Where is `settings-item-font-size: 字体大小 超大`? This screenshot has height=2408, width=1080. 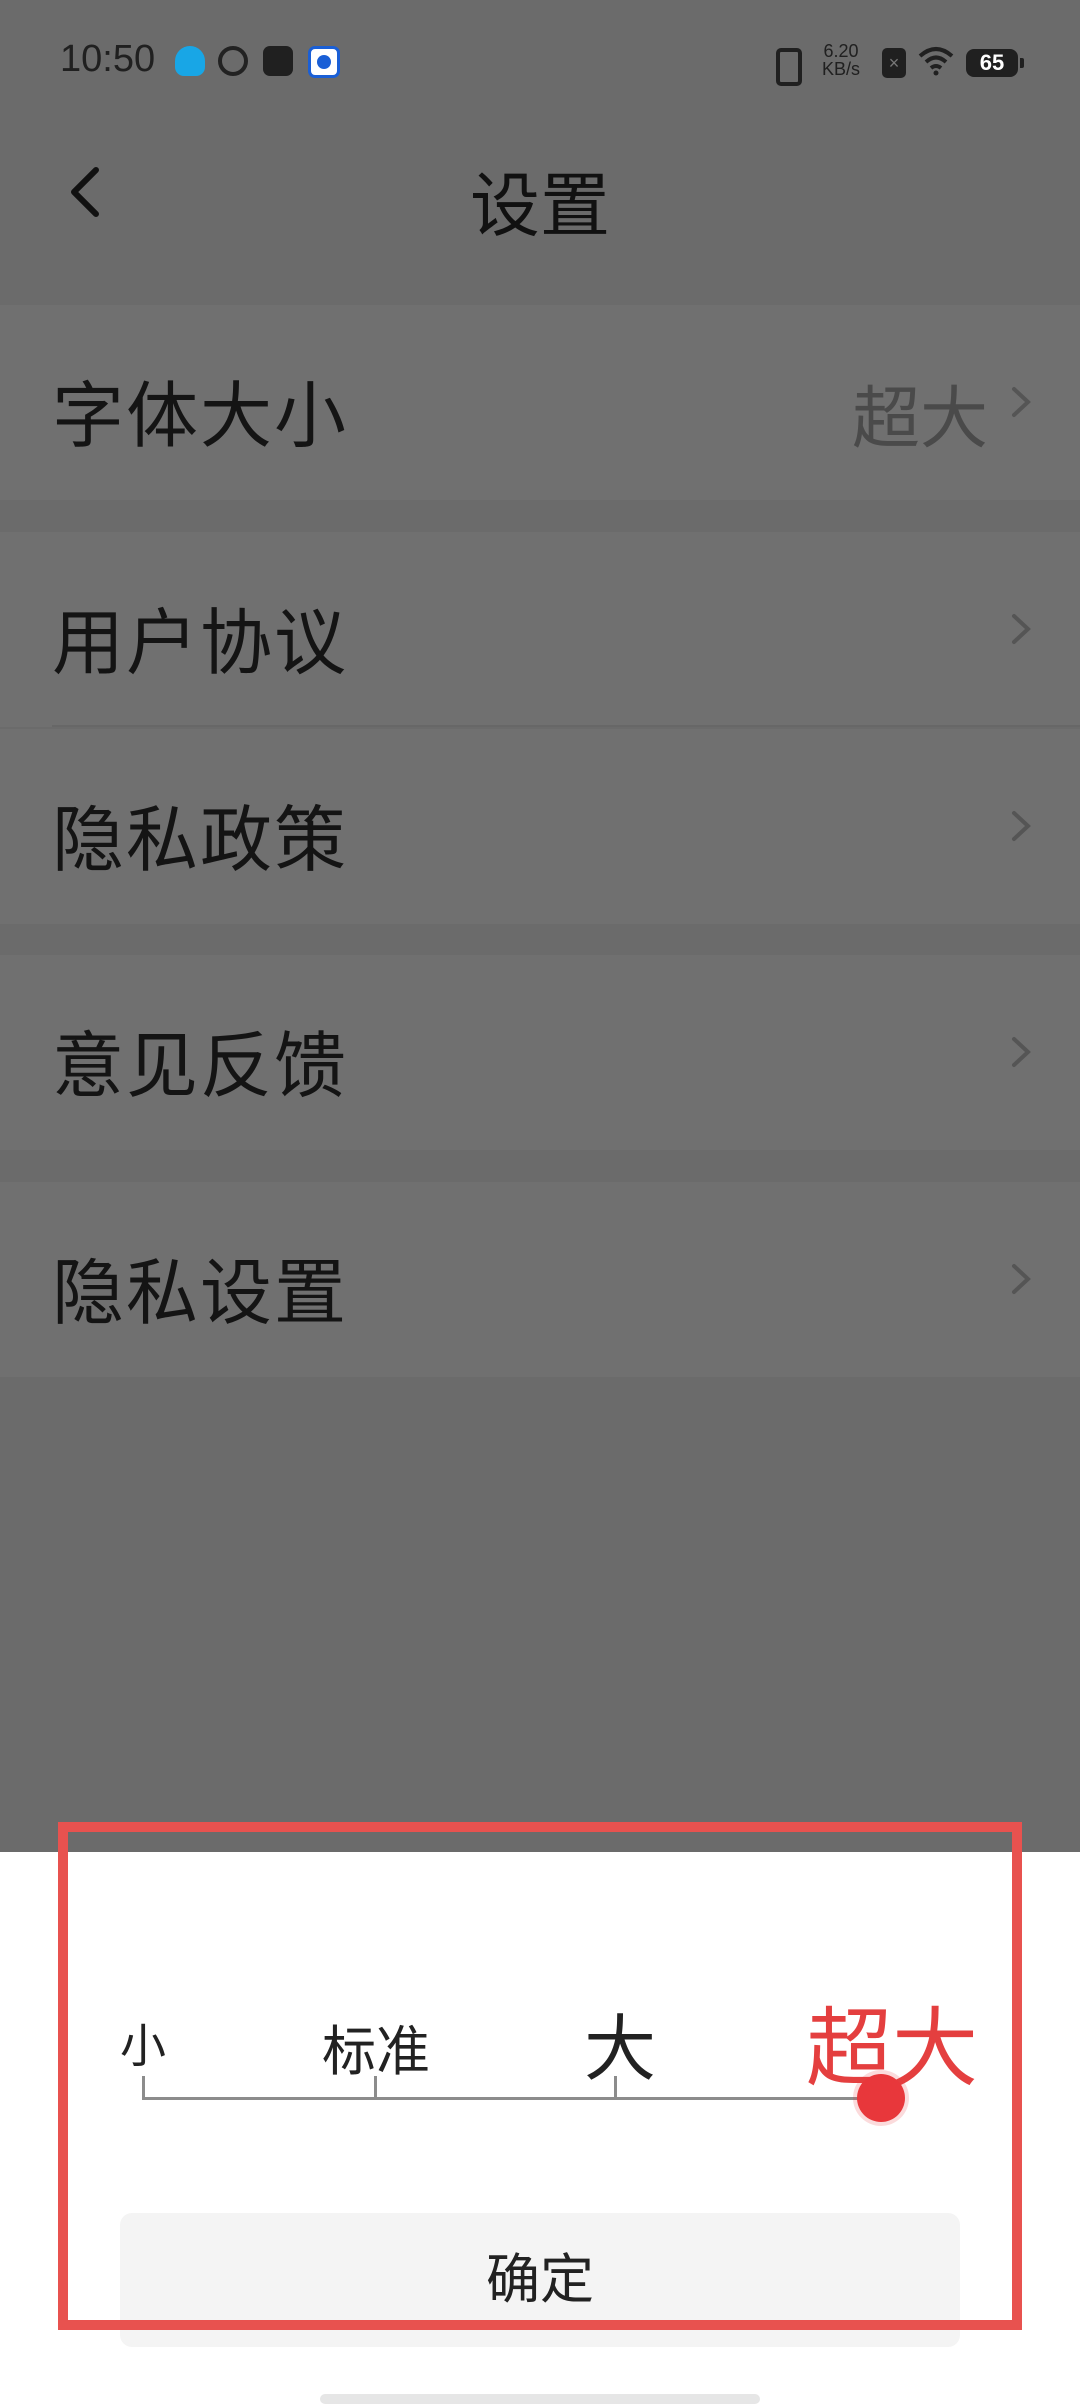 settings-item-font-size: 字体大小 超大 is located at coordinates (540, 402).